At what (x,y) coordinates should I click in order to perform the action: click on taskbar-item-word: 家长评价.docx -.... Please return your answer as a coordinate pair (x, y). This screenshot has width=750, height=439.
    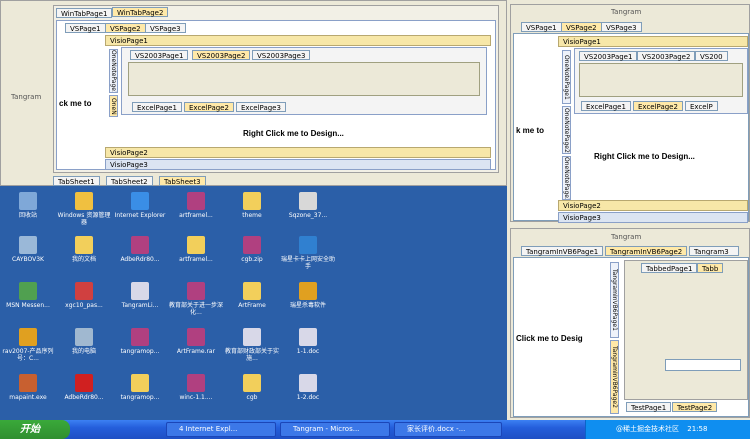
    Looking at the image, I should click on (448, 429).